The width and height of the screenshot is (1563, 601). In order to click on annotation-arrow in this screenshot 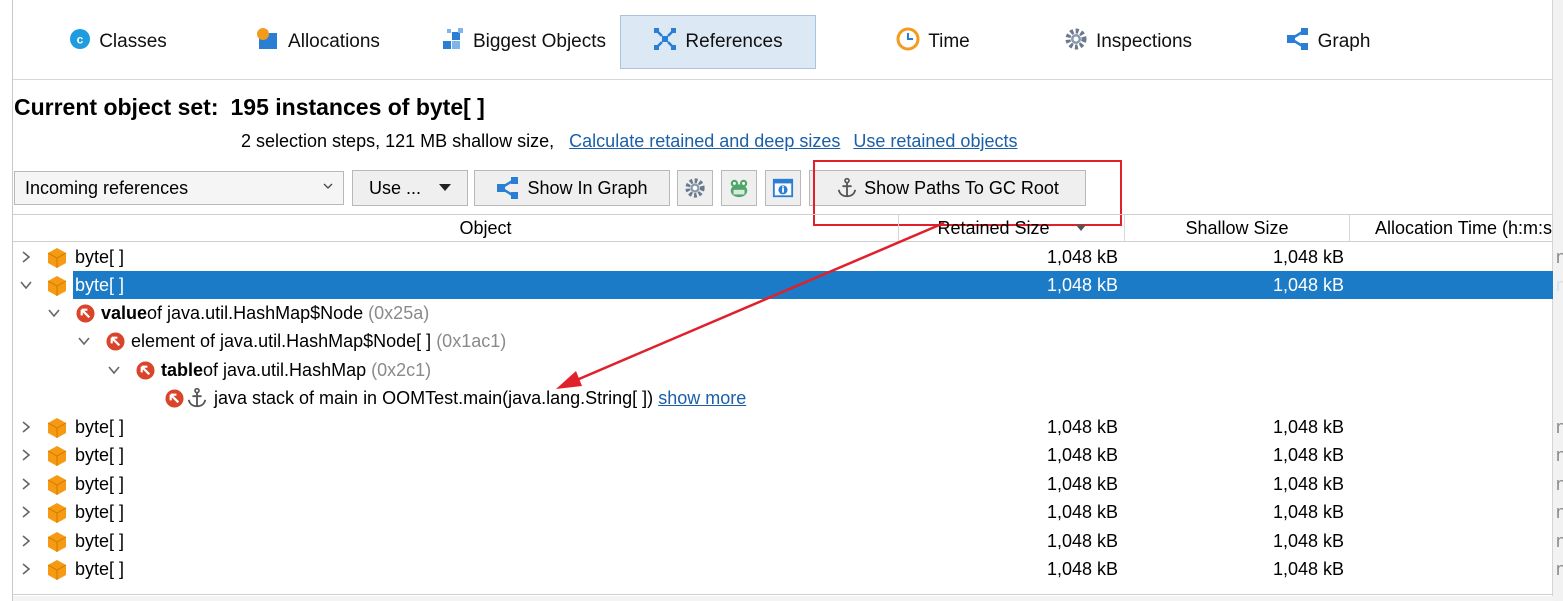, I will do `click(750, 305)`.